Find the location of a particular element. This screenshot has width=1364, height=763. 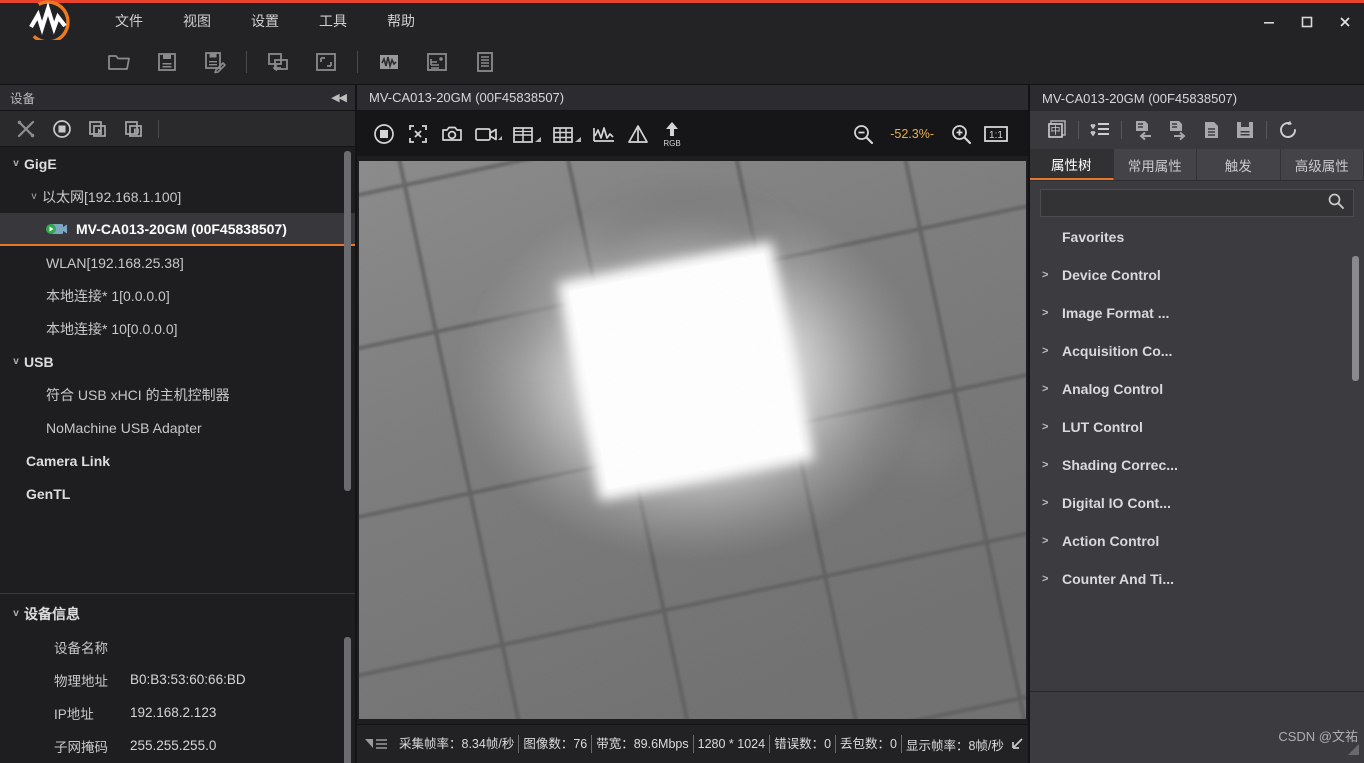

tree-node-label: NoMachine USB Adapter is located at coordinates (124, 427).